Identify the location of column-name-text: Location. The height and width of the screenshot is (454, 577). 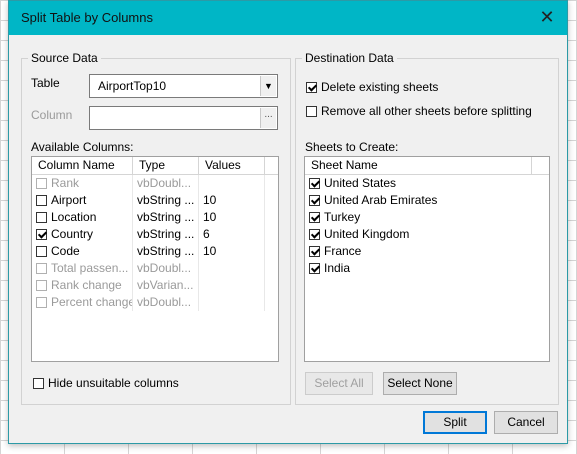
(74, 217).